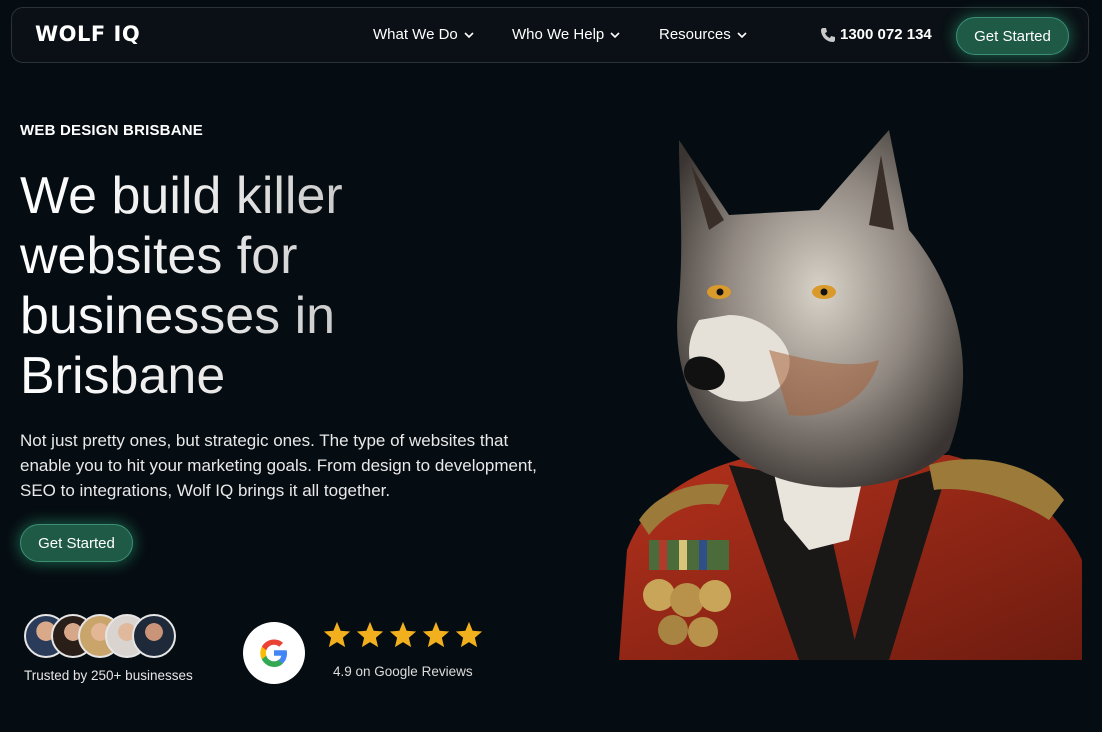 Image resolution: width=1102 pixels, height=732 pixels. I want to click on google-rating-text: 4.9 on Google Reviews, so click(403, 671).